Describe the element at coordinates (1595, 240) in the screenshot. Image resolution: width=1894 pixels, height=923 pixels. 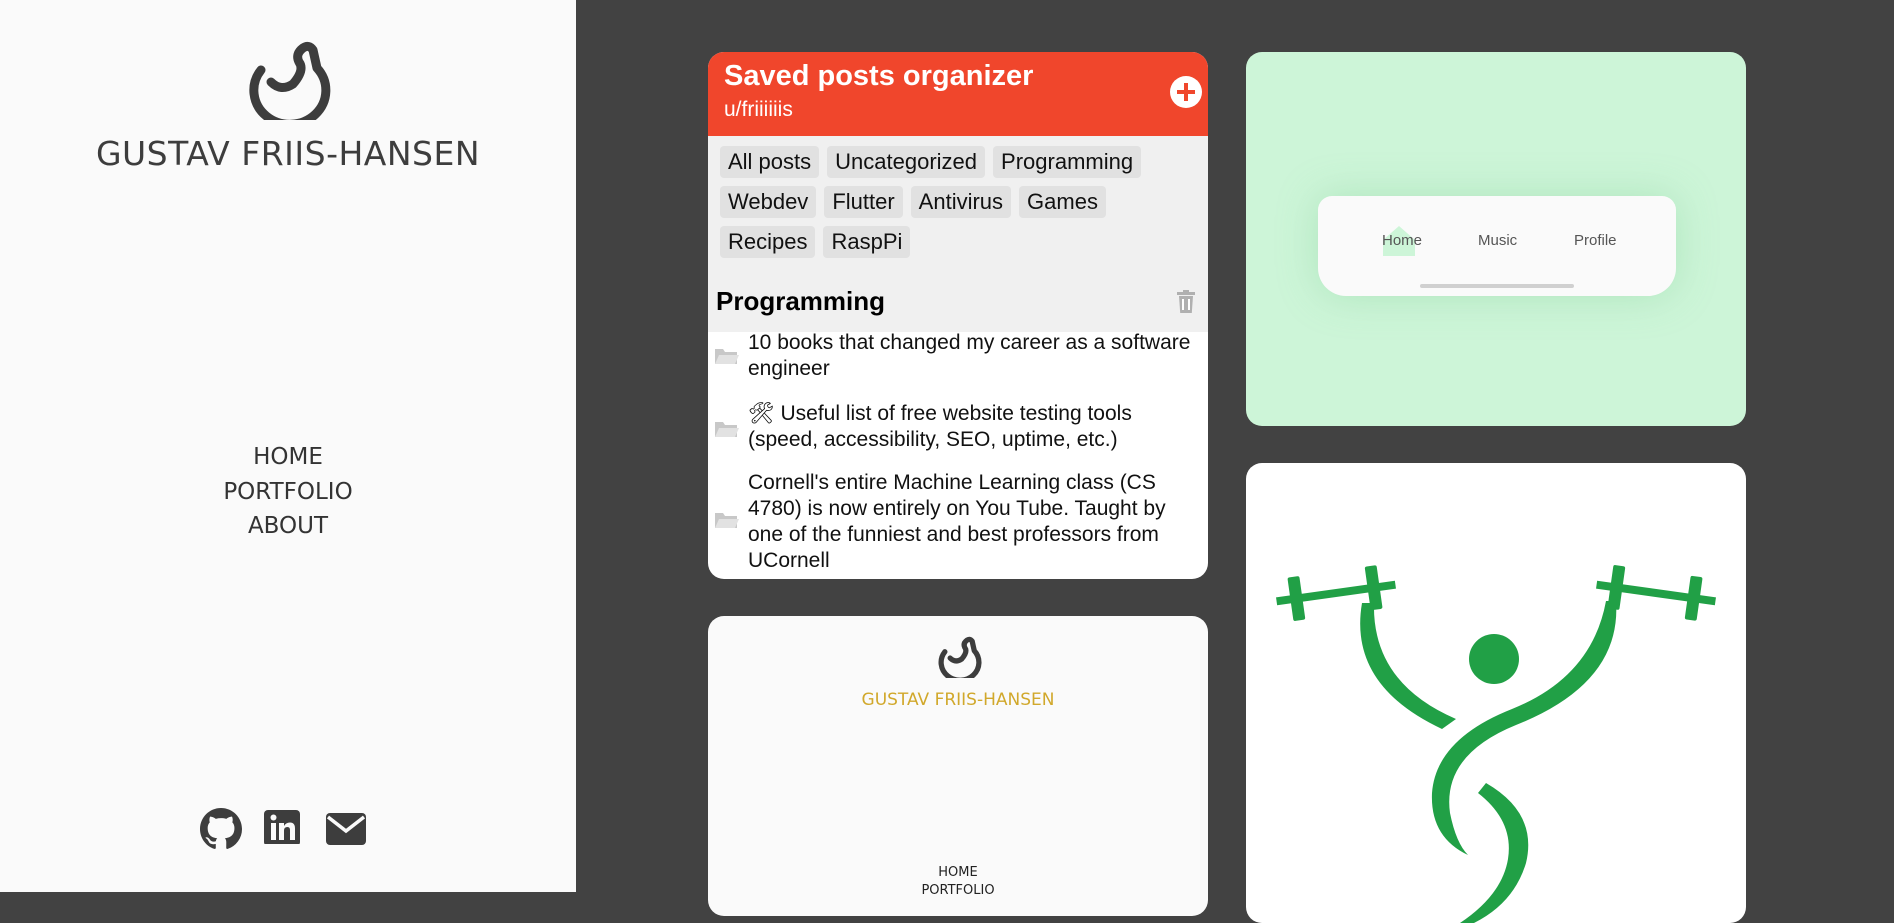
I see `nav-item-profile: Profile` at that location.